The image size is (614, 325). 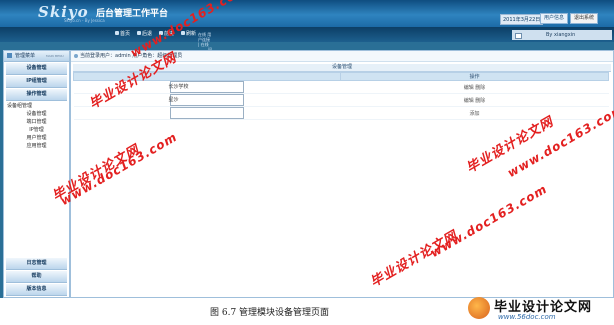 What do you see at coordinates (76, 56) in the screenshot?
I see `bullet-icon` at bounding box center [76, 56].